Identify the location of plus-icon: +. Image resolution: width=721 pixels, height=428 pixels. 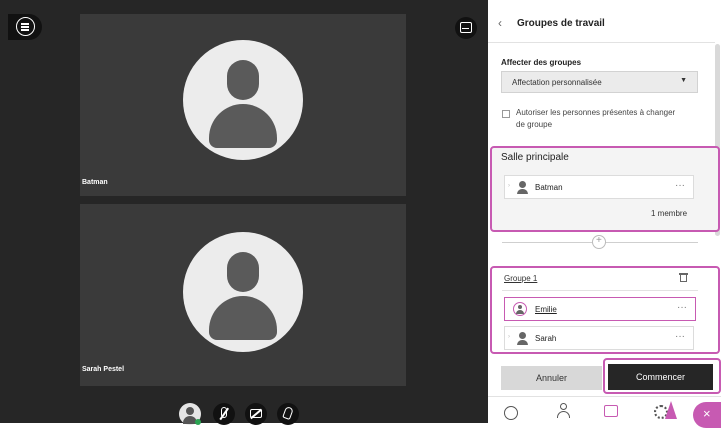
(599, 240).